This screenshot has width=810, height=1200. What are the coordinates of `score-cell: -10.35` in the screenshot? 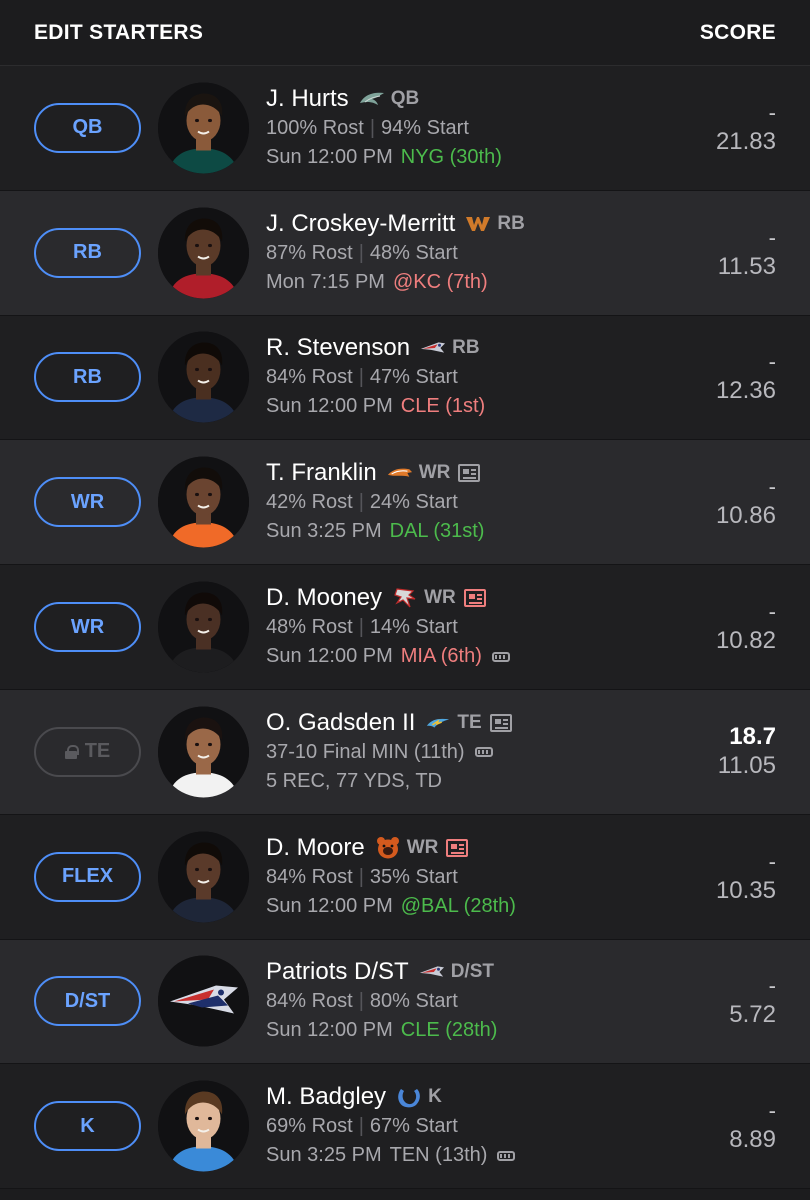 It's located at (746, 877).